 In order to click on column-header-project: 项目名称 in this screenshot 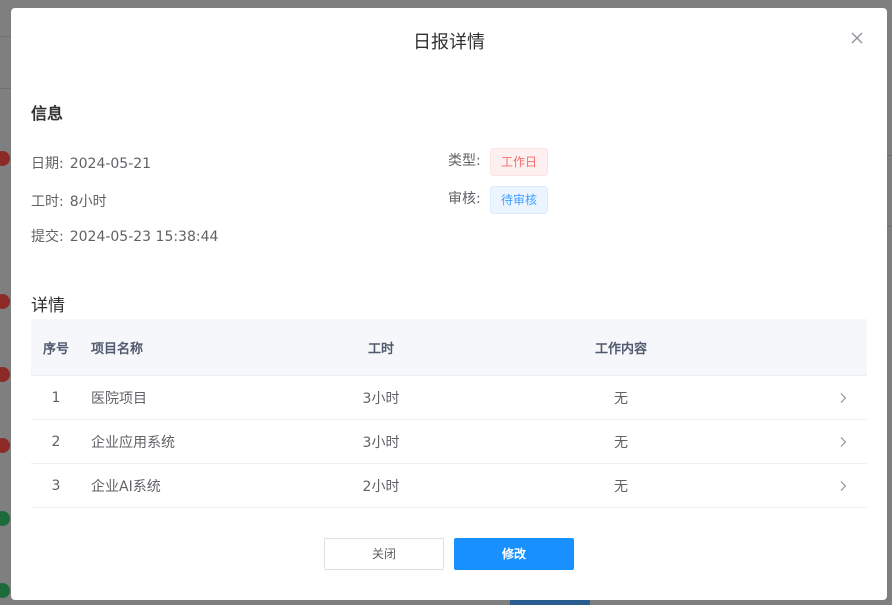, I will do `click(117, 349)`.